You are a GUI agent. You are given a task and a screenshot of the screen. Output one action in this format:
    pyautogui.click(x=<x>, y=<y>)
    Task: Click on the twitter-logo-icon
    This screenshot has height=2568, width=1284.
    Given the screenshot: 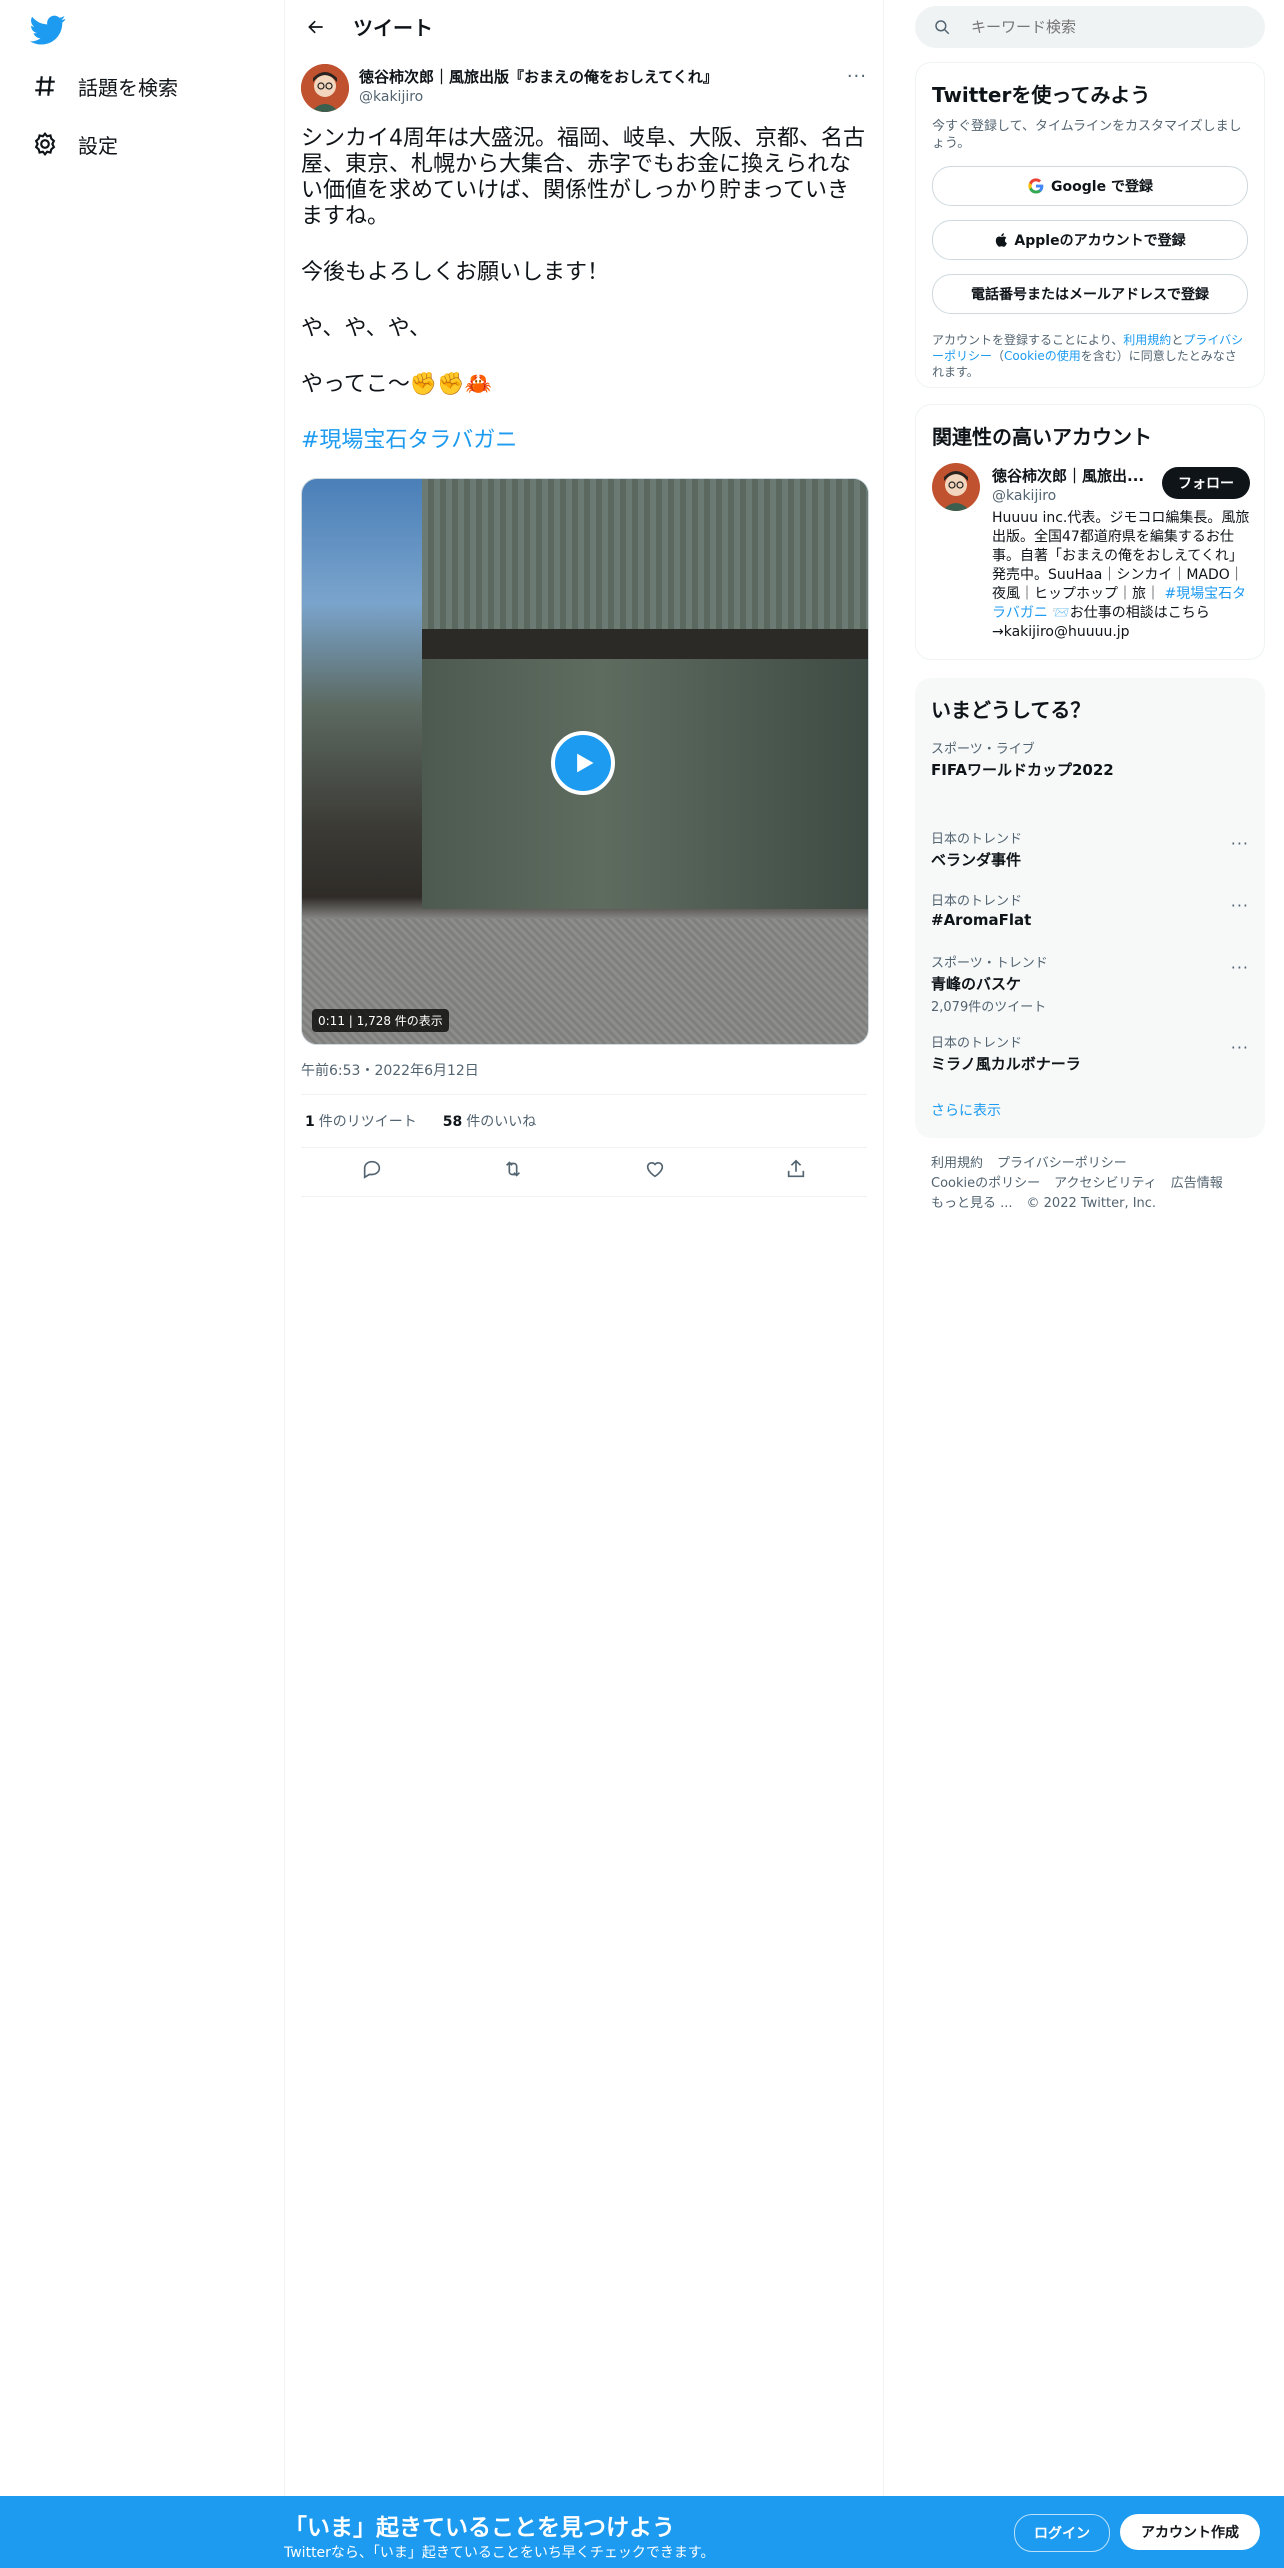 What is the action you would take?
    pyautogui.click(x=48, y=30)
    